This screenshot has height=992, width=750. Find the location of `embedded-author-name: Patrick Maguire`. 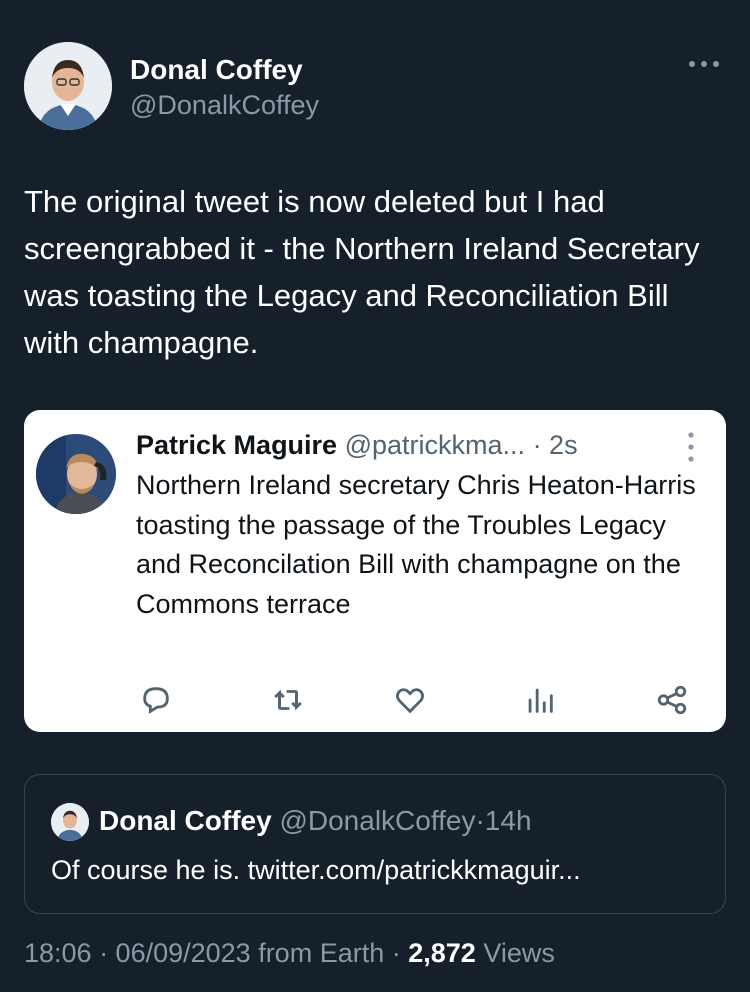

embedded-author-name: Patrick Maguire is located at coordinates (237, 445).